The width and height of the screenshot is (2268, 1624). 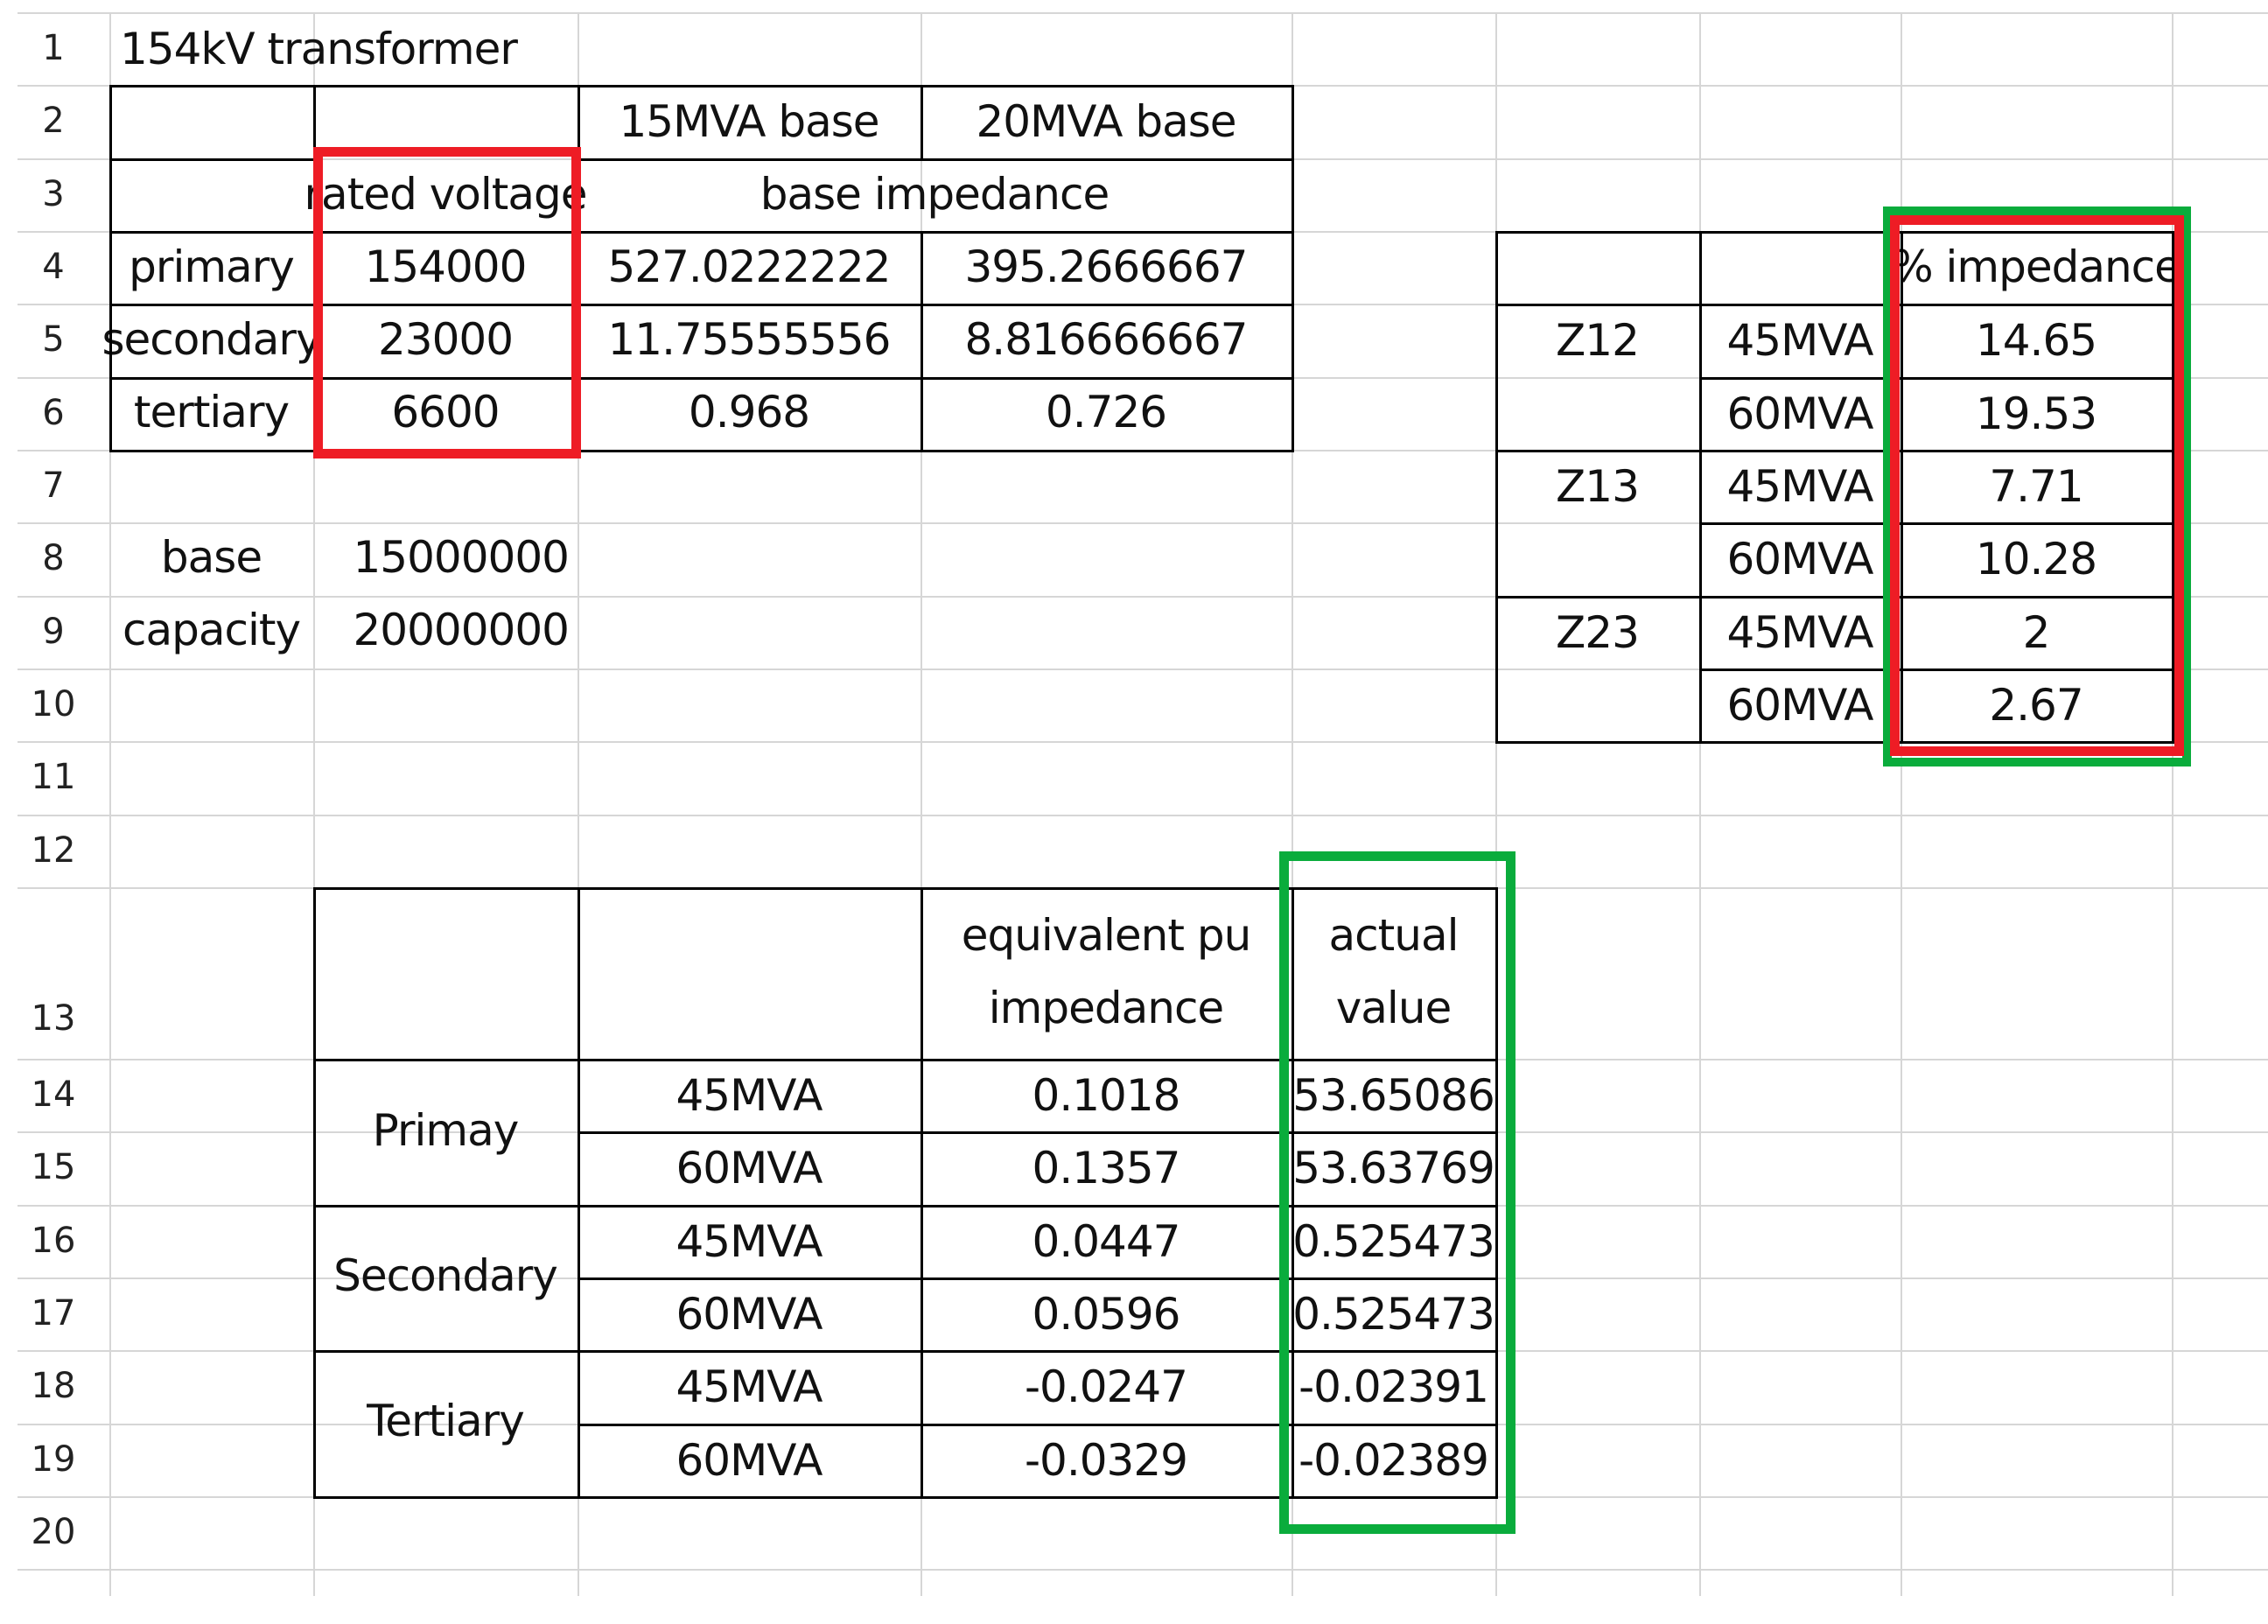 What do you see at coordinates (1106, 121) in the screenshot?
I see `header-20mva-base: 20MVA base` at bounding box center [1106, 121].